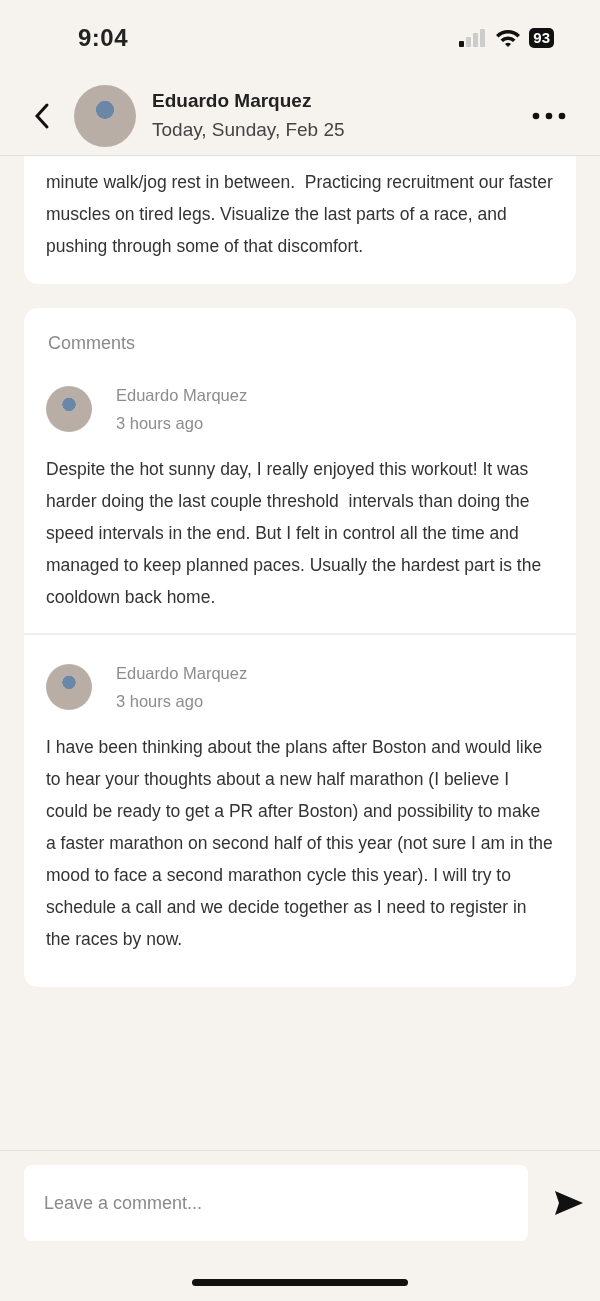 This screenshot has width=600, height=1301. I want to click on comment-text: I have been thinking about the plans after Boston and would like to hear your thoughts about a new half marathon (I believe I could be ready to get a PR after Boston) and possibility to make a faster marathon on second half of this year (not sure I am in the mood to face a second marathon cycle this year). I will try to schedule a call and we decide together as I need to register in the races by now., so click(300, 843).